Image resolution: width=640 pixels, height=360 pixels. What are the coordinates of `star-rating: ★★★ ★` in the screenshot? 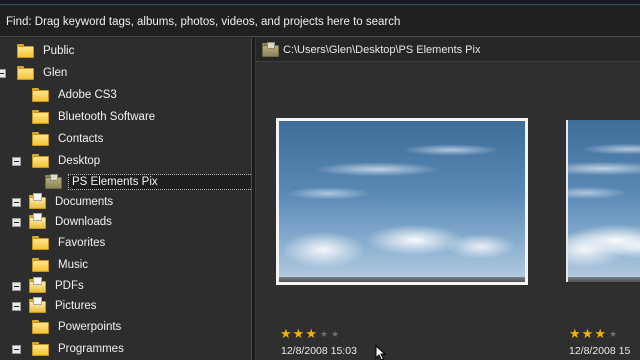 It's located at (593, 334).